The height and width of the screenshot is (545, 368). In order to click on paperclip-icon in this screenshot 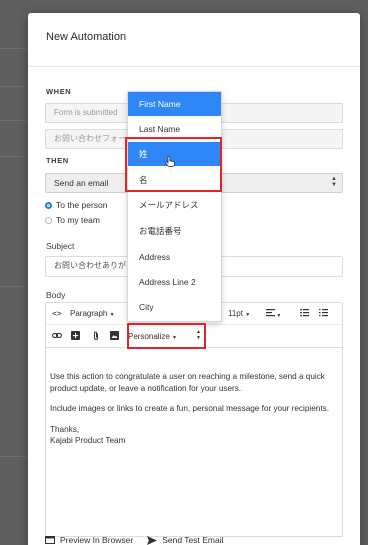, I will do `click(96, 335)`.